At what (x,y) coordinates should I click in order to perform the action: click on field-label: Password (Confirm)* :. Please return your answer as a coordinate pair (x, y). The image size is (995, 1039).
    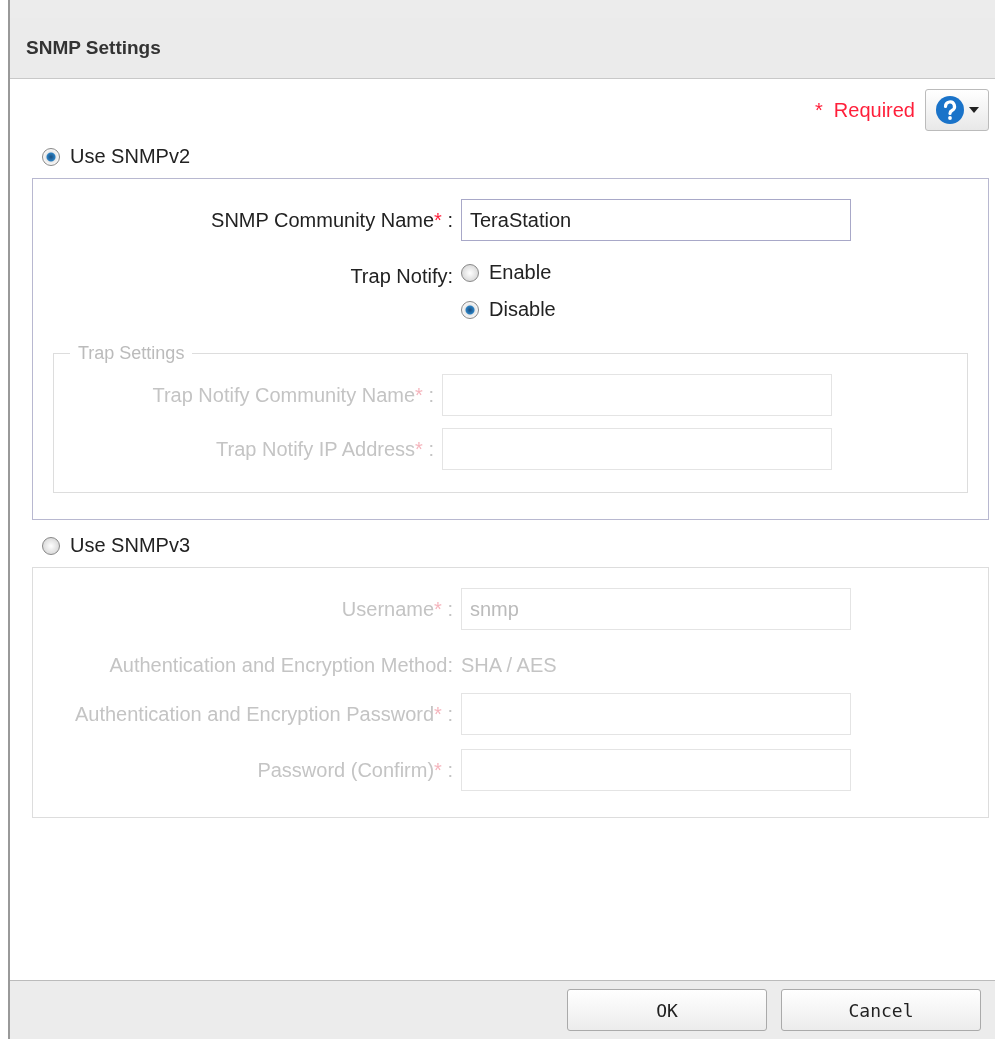
    Looking at the image, I should click on (354, 770).